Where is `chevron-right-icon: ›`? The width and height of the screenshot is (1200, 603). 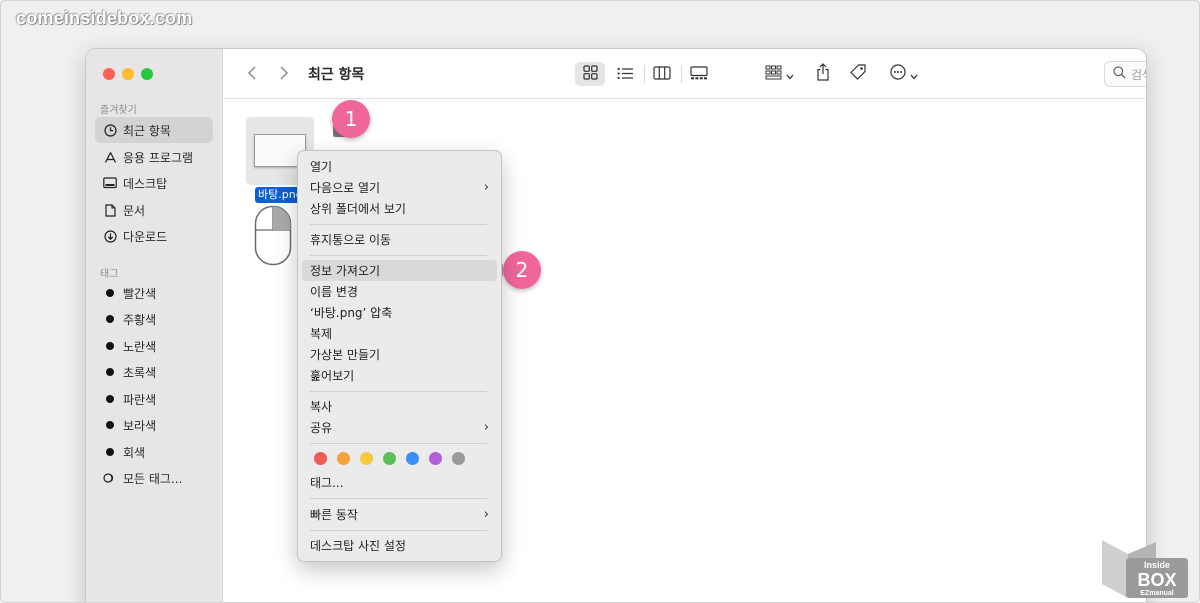
chevron-right-icon: › is located at coordinates (486, 427).